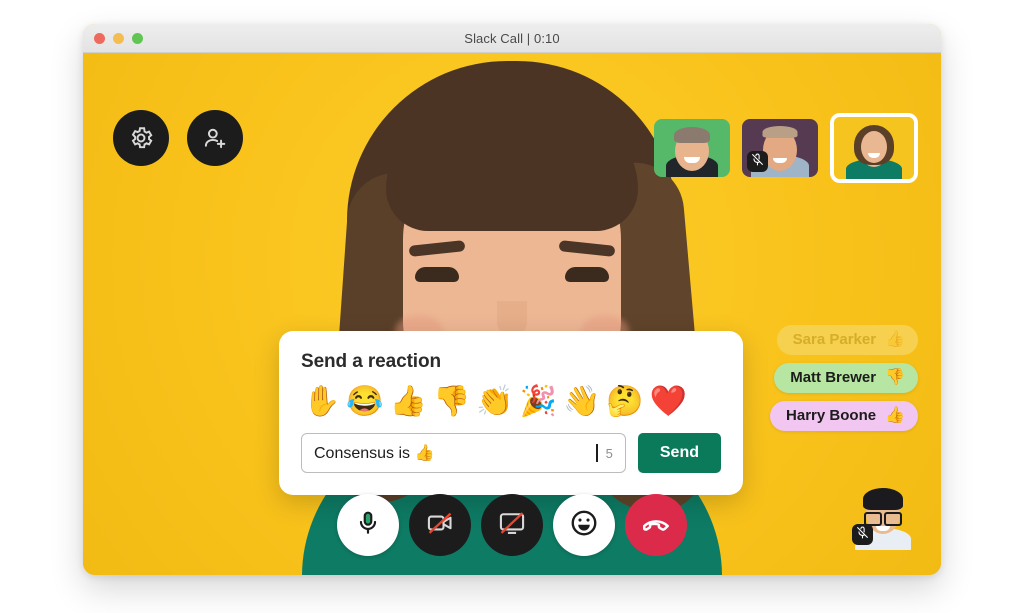  I want to click on reaction-pill: Matt Brewer 👎, so click(846, 378).